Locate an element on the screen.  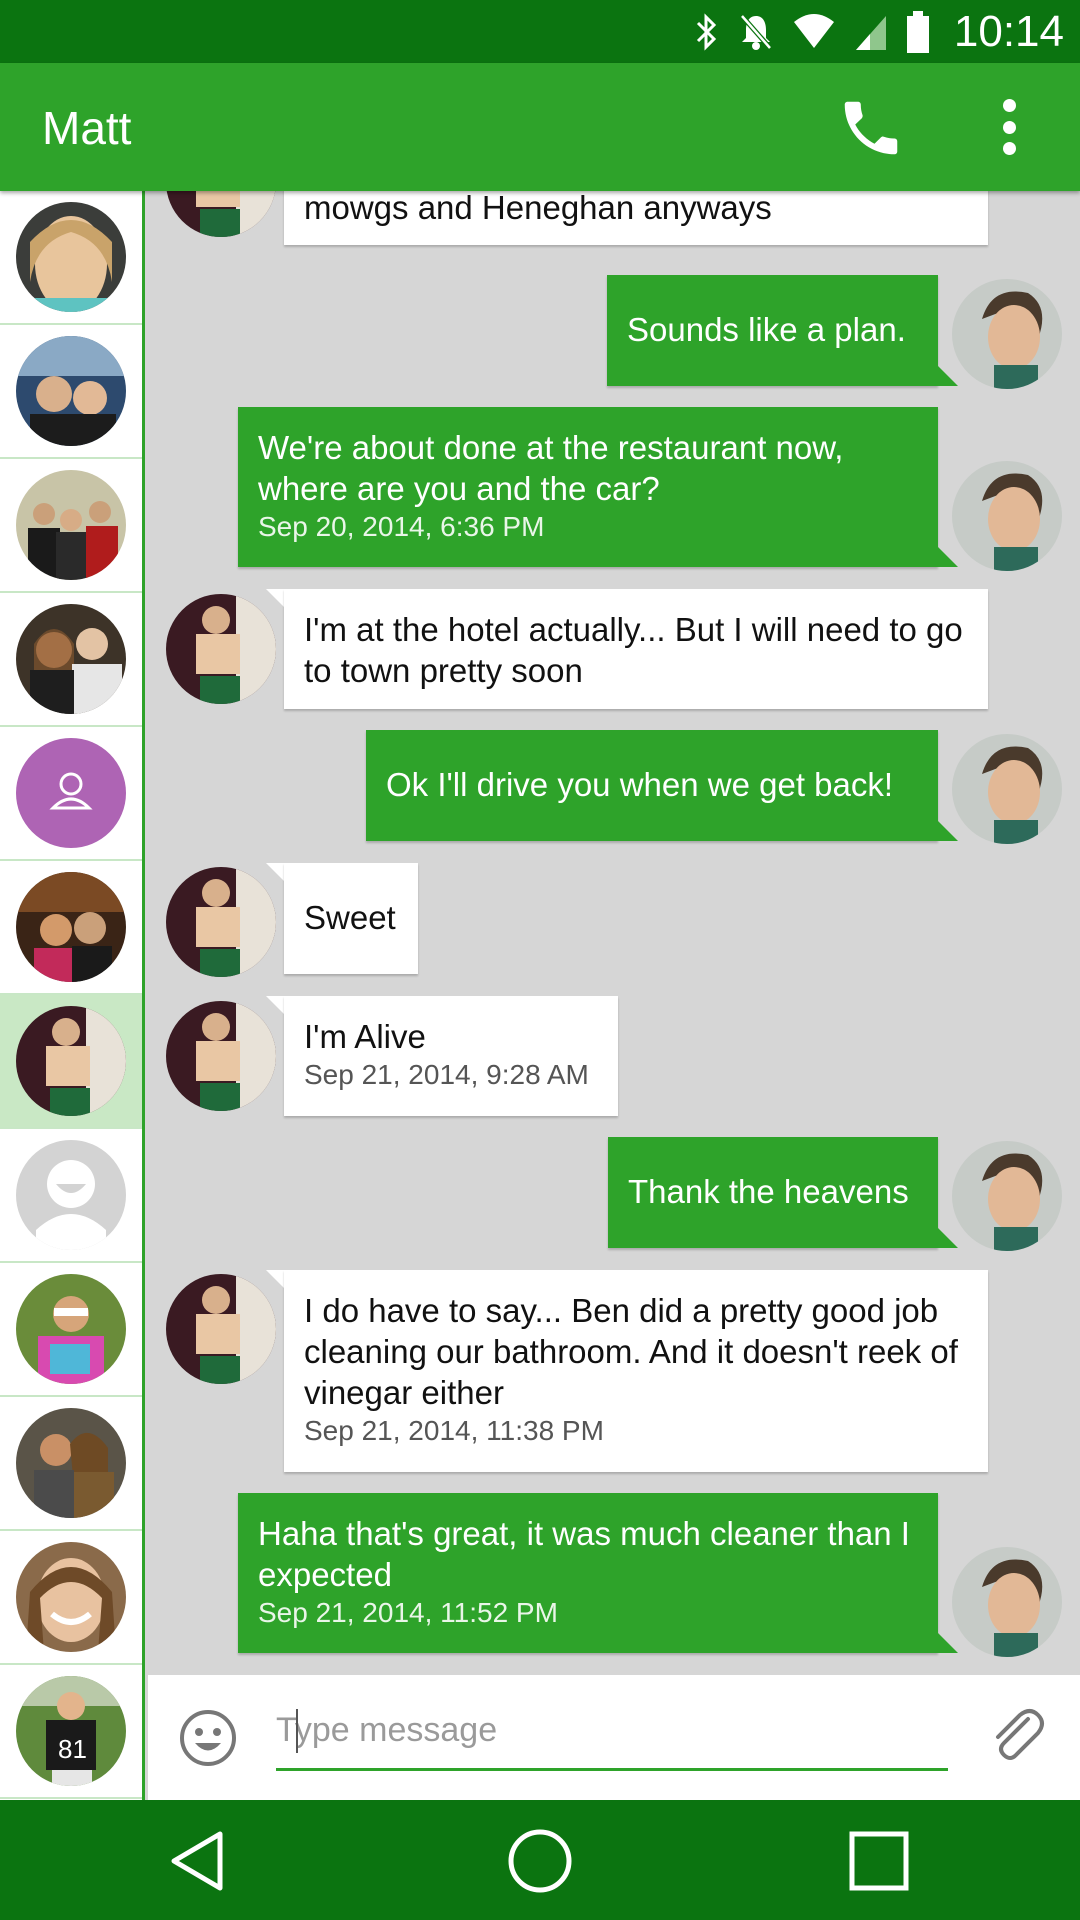
input-underline is located at coordinates (612, 1769).